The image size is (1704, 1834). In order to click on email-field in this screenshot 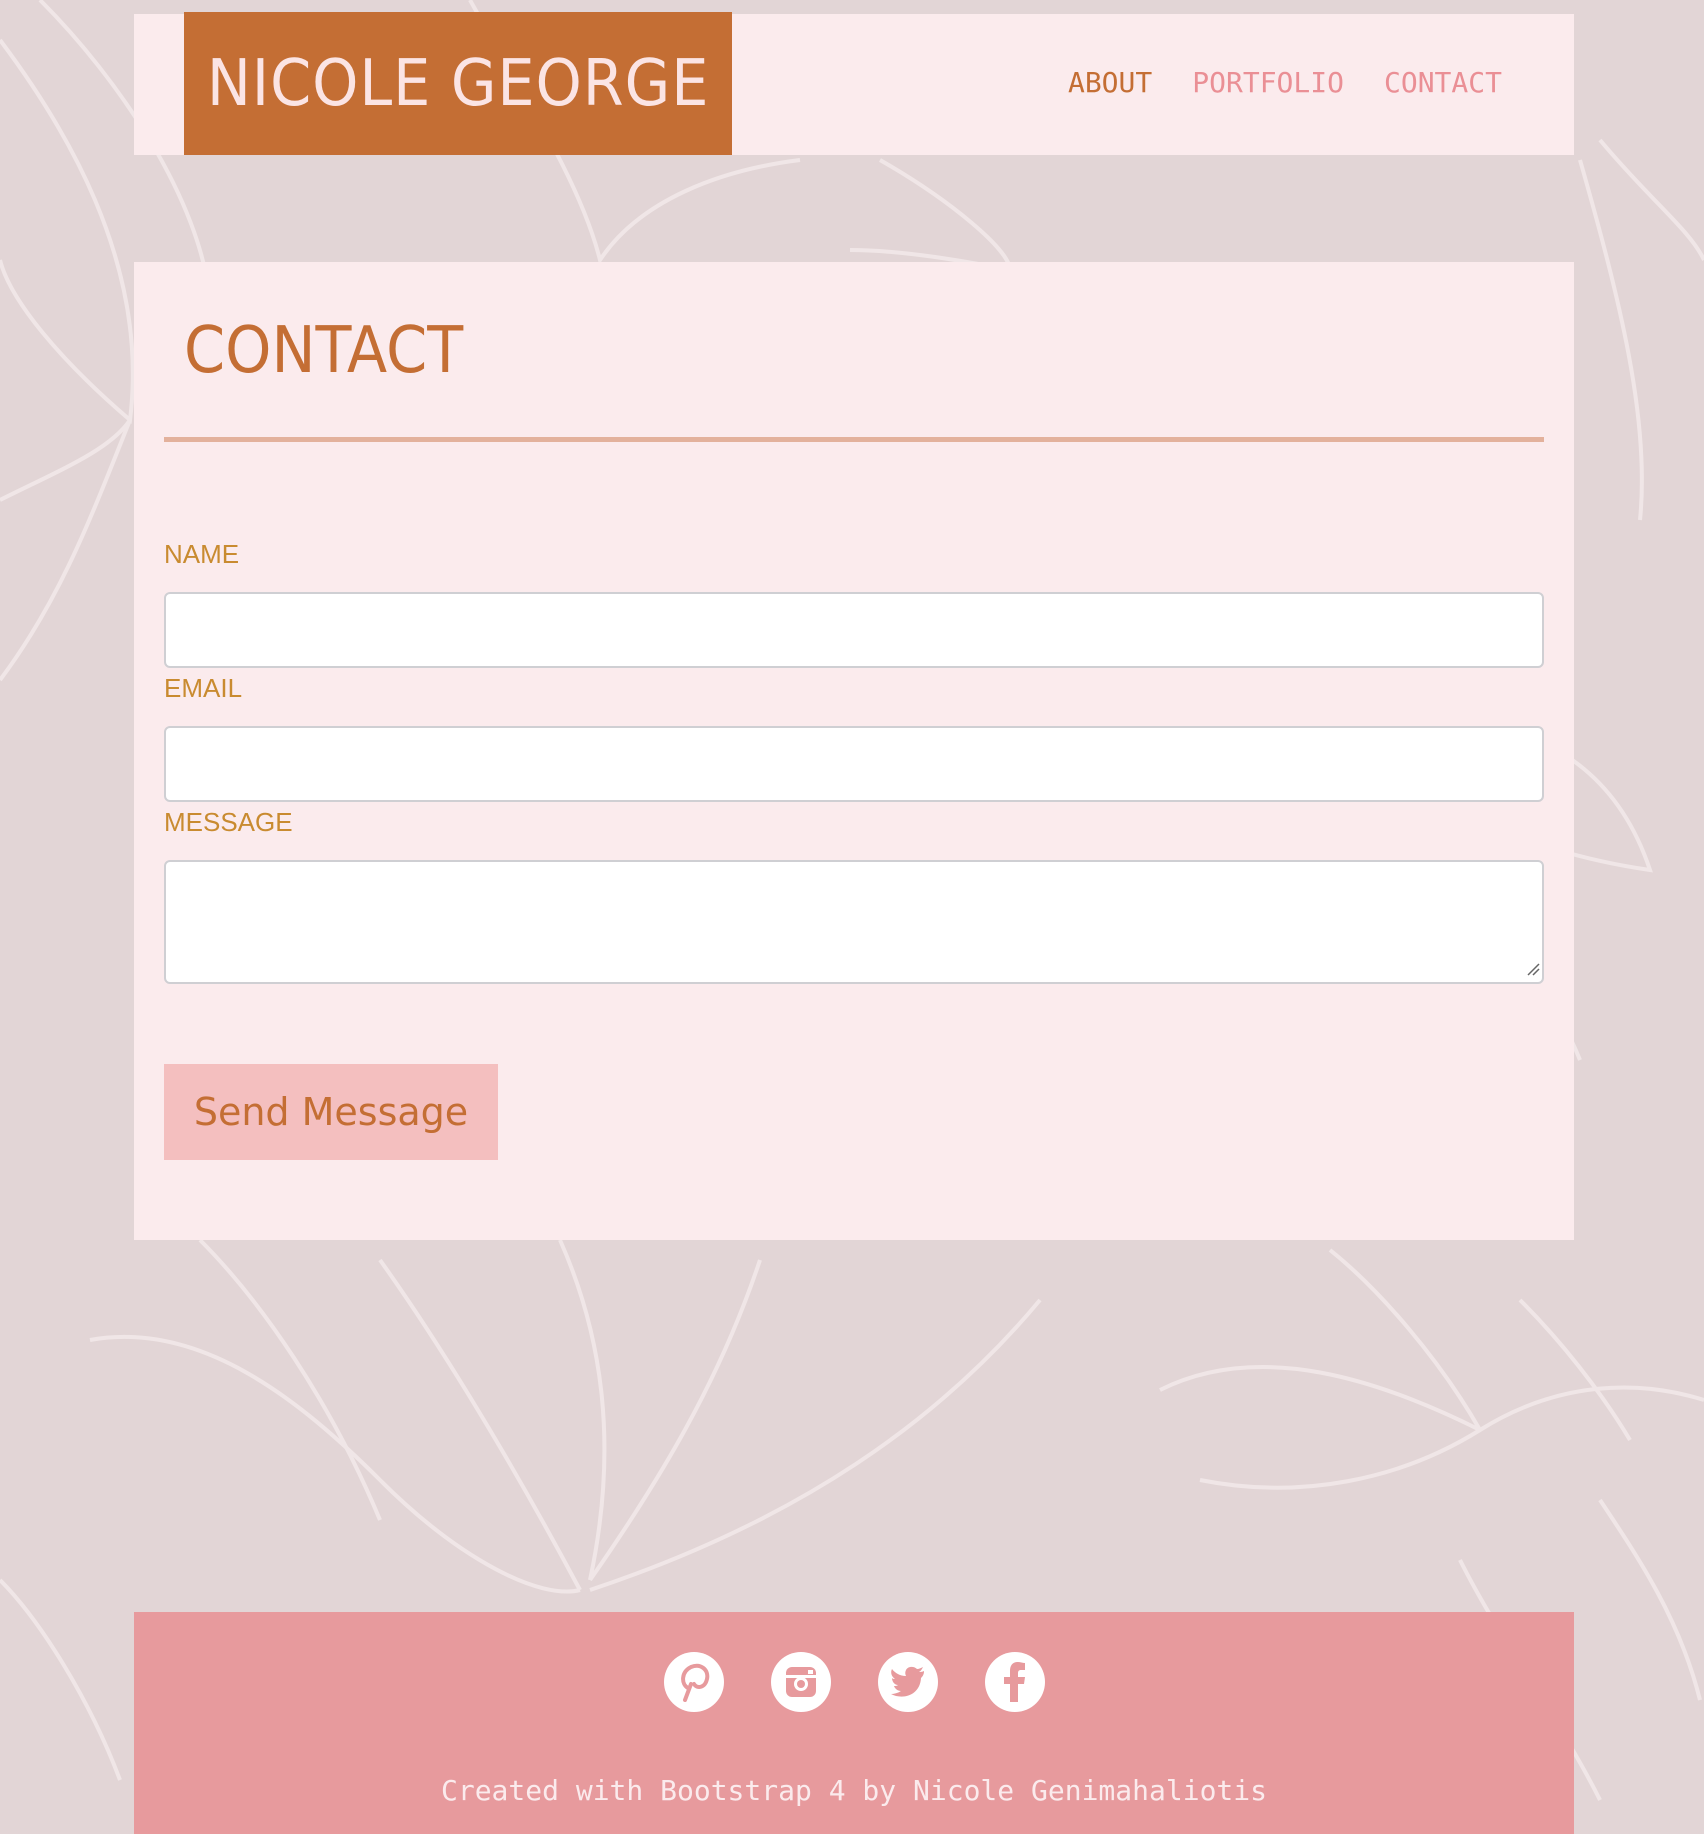, I will do `click(854, 764)`.